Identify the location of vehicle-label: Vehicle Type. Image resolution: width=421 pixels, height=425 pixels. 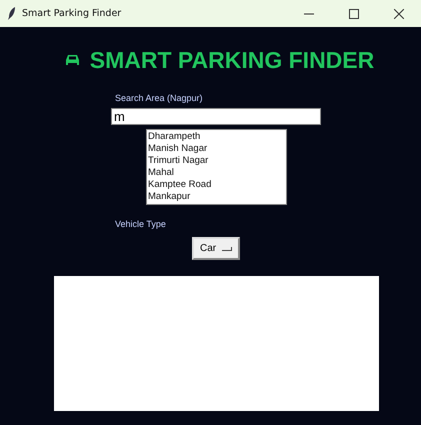
(141, 224).